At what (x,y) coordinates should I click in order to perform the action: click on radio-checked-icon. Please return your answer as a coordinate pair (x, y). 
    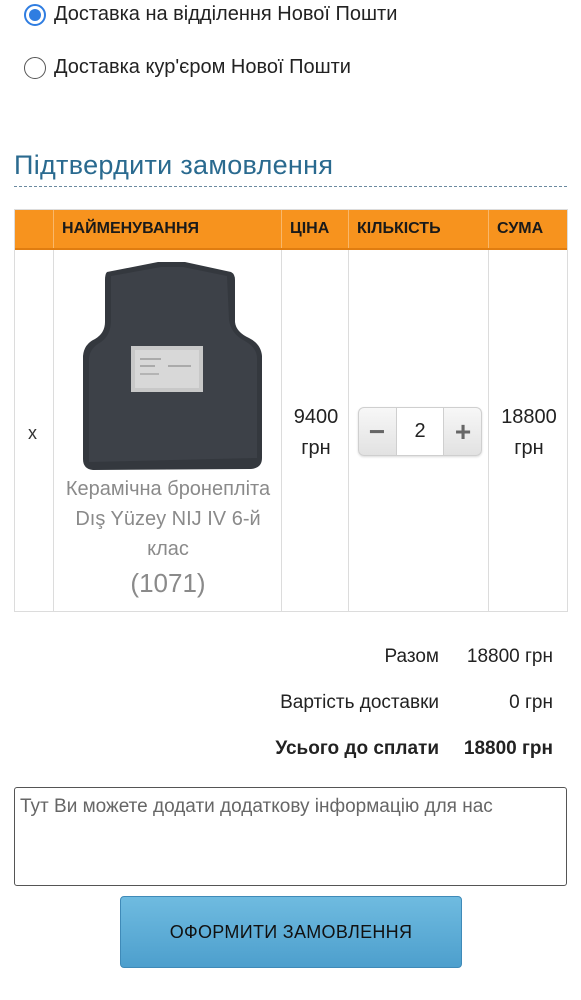
    Looking at the image, I should click on (35, 14).